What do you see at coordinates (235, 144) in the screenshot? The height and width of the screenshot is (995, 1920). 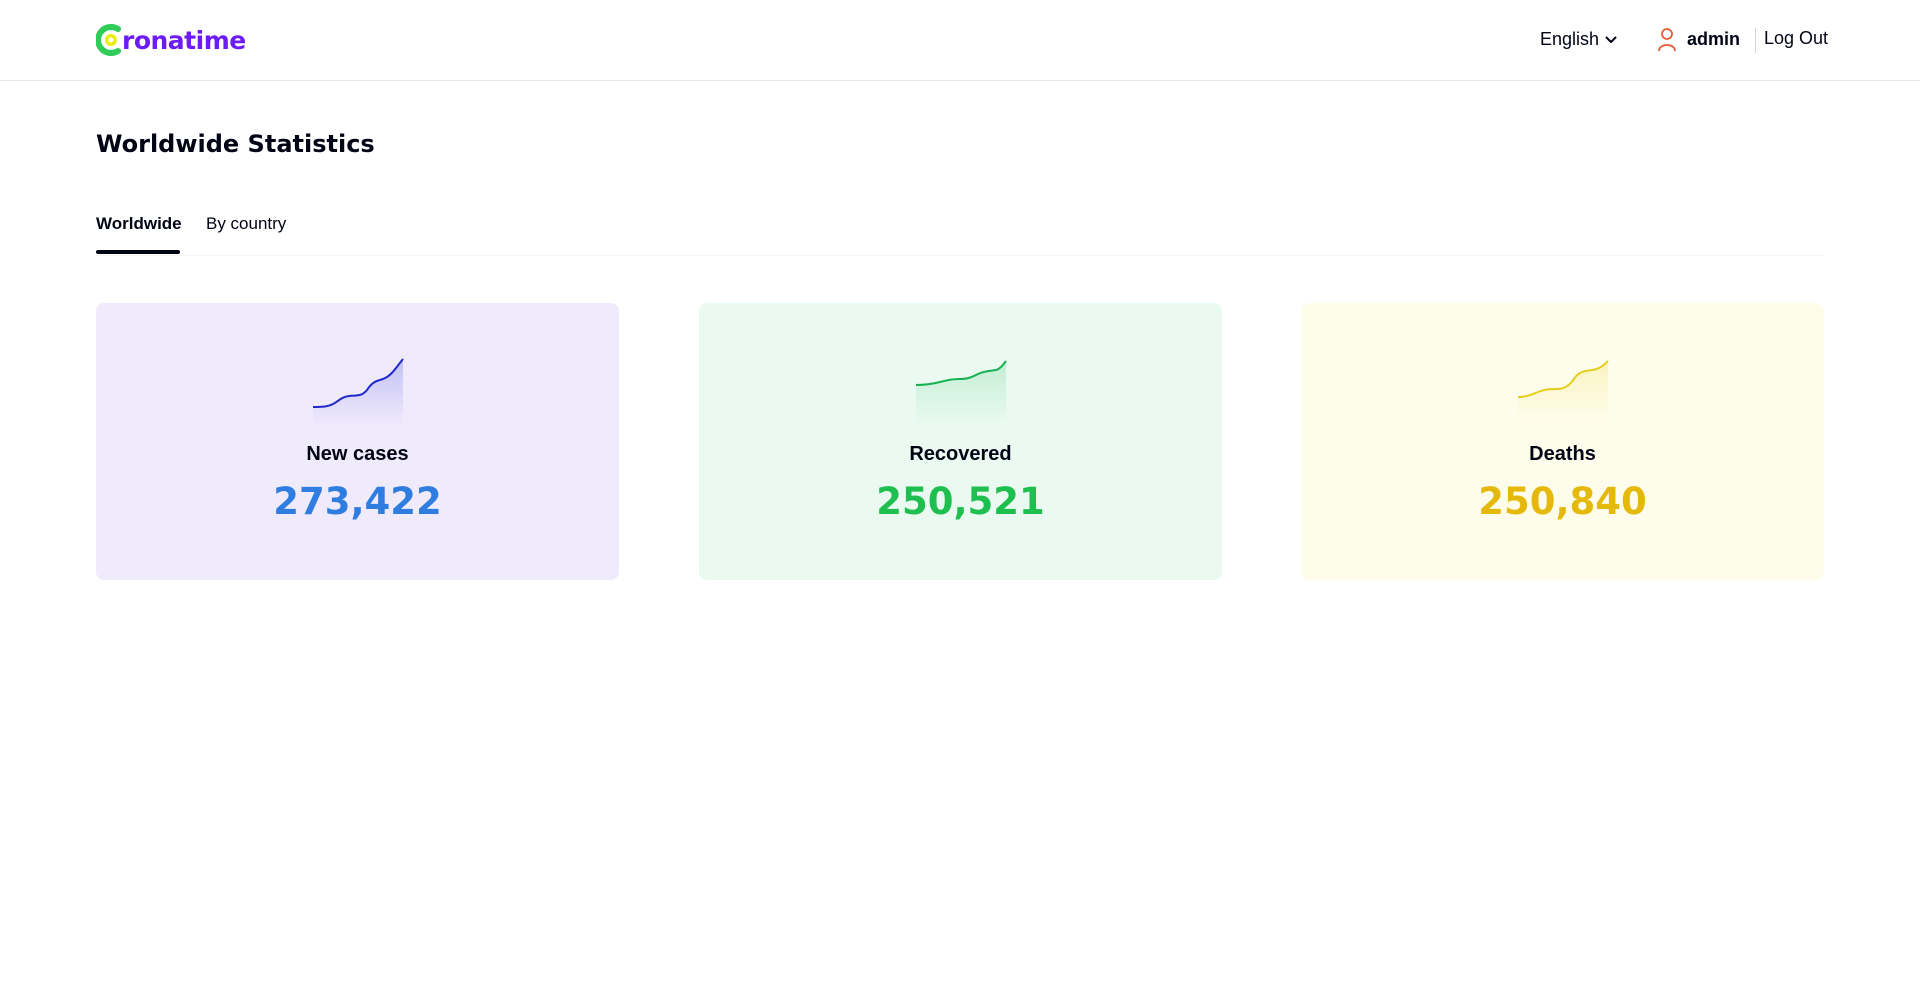 I see `page-title: Worldwide Statistics` at bounding box center [235, 144].